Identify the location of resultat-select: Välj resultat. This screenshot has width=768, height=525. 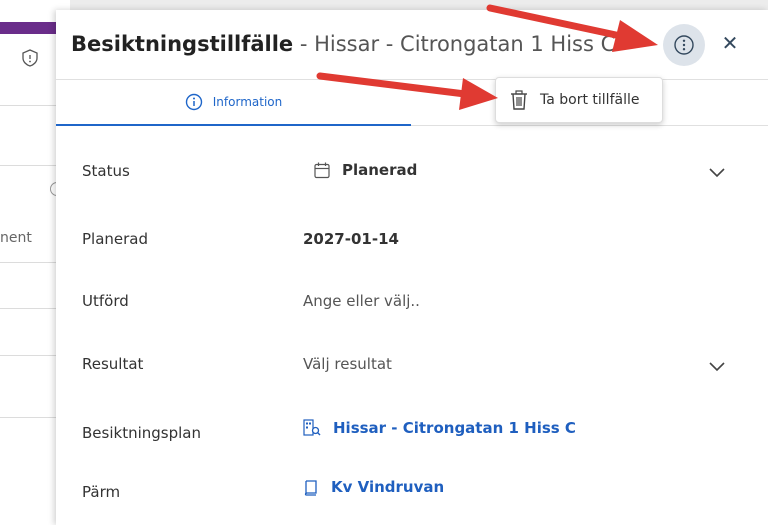
(347, 364).